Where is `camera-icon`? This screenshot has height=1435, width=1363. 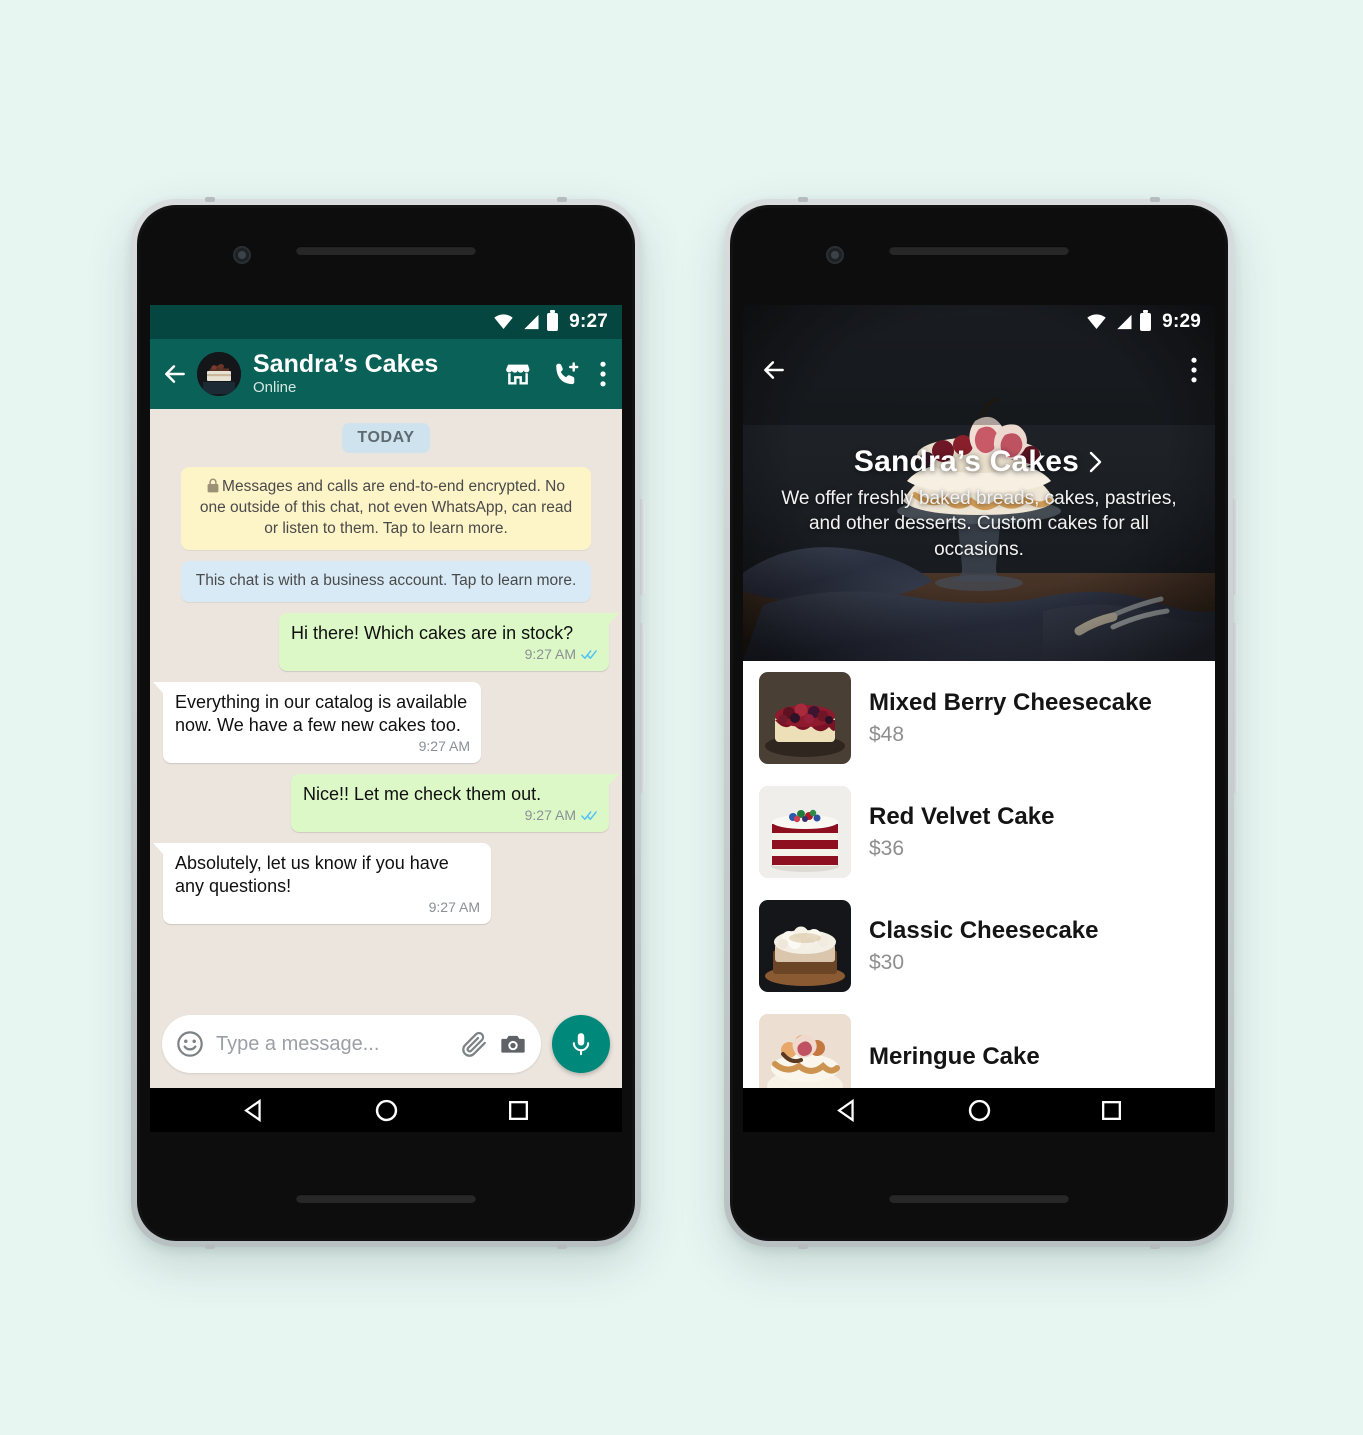 camera-icon is located at coordinates (513, 1044).